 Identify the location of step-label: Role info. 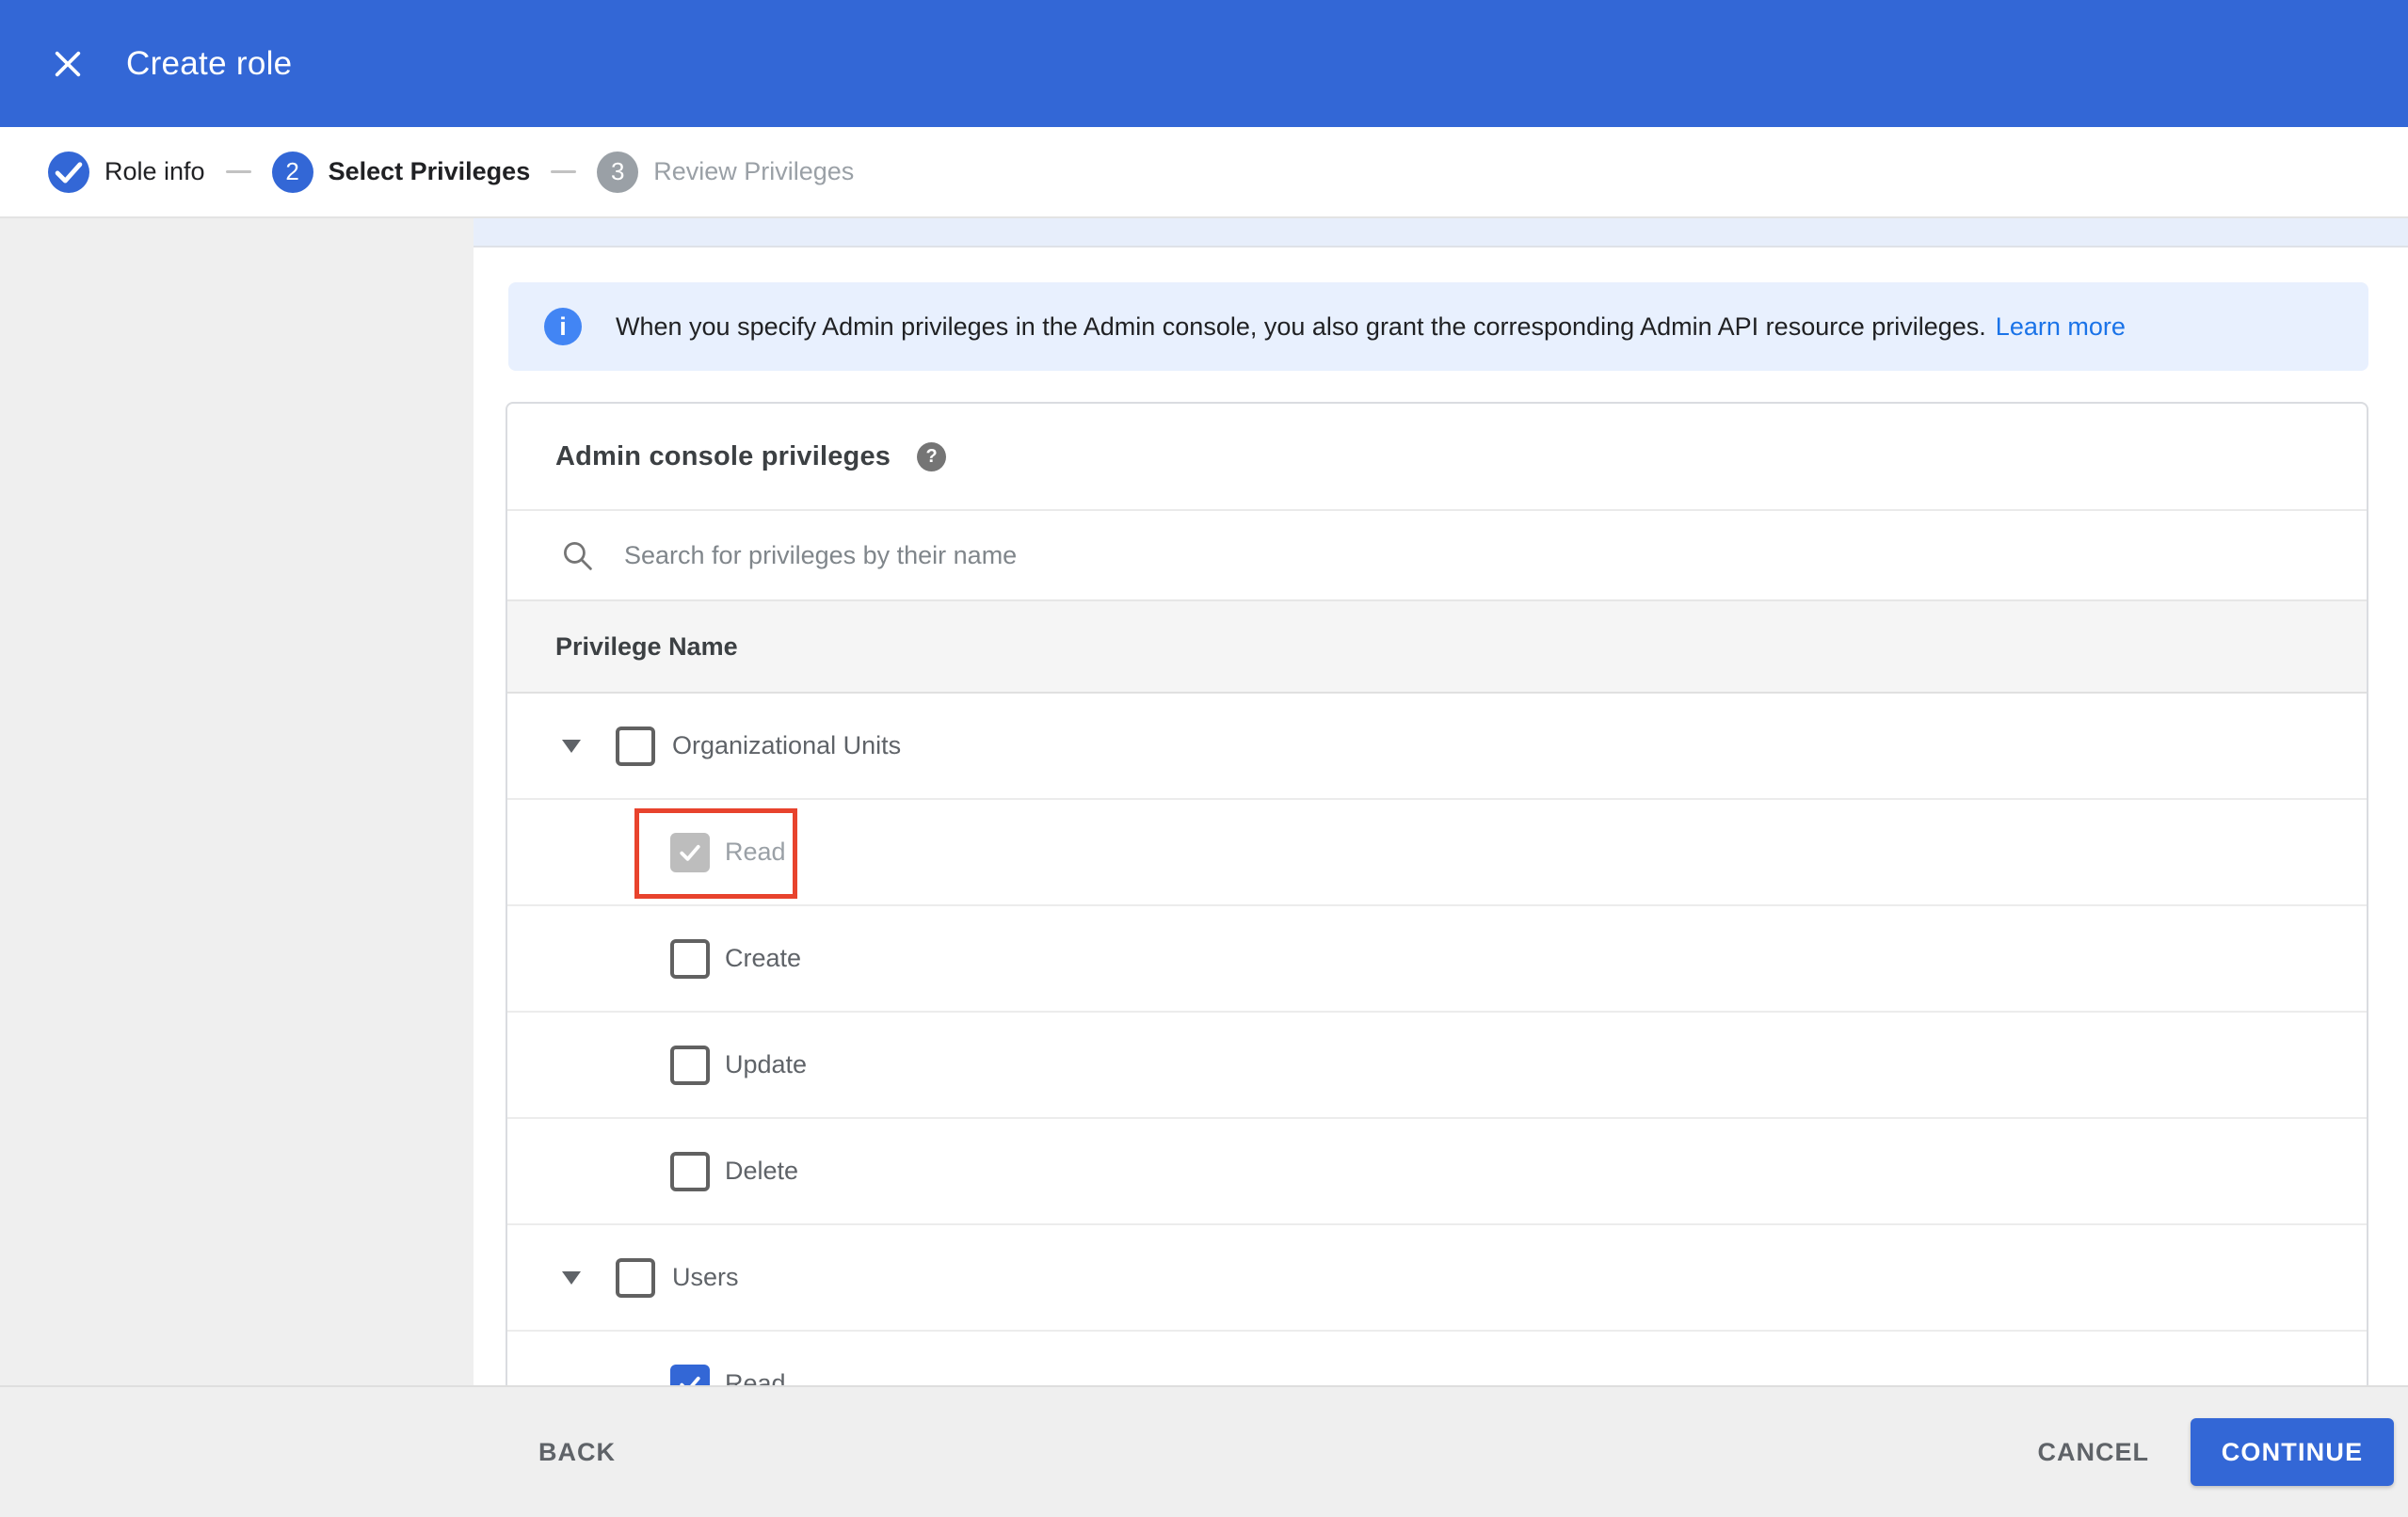
(154, 171).